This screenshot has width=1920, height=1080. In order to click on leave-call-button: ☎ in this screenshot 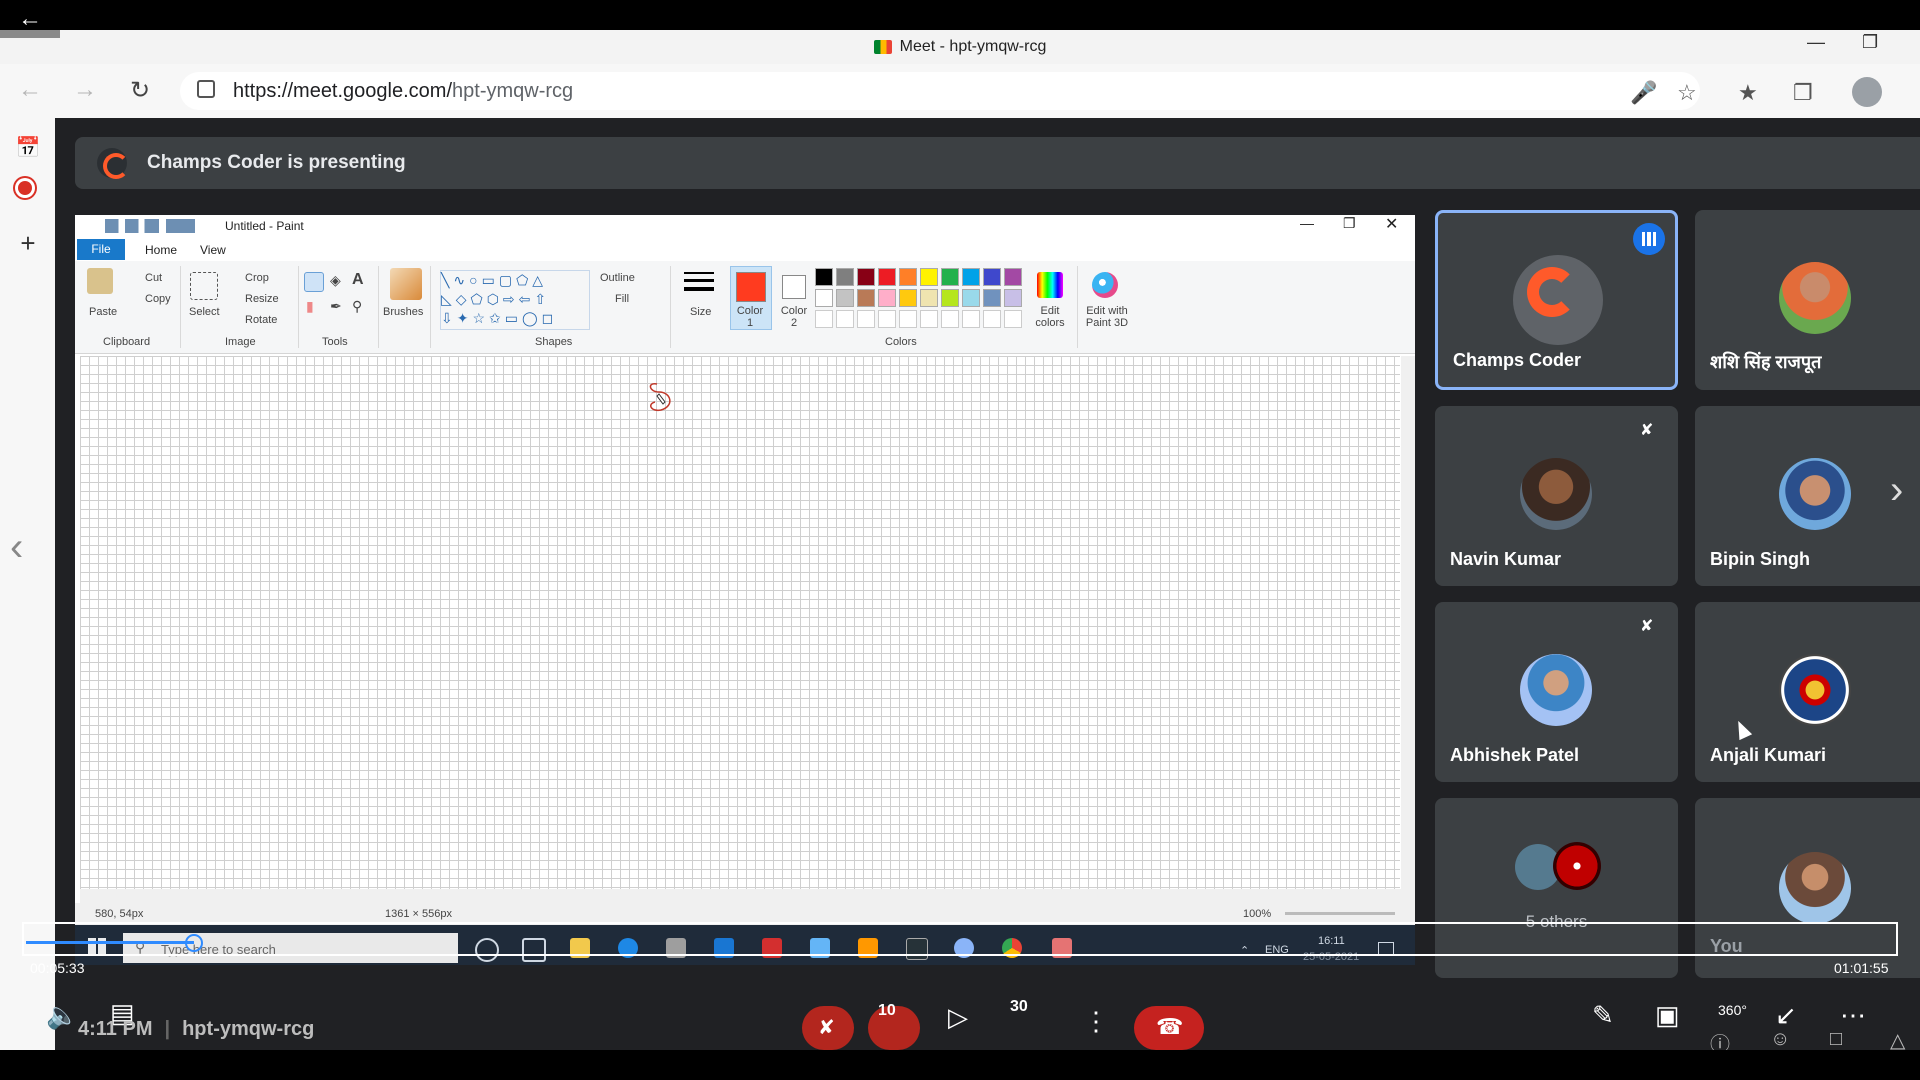, I will do `click(1169, 1028)`.